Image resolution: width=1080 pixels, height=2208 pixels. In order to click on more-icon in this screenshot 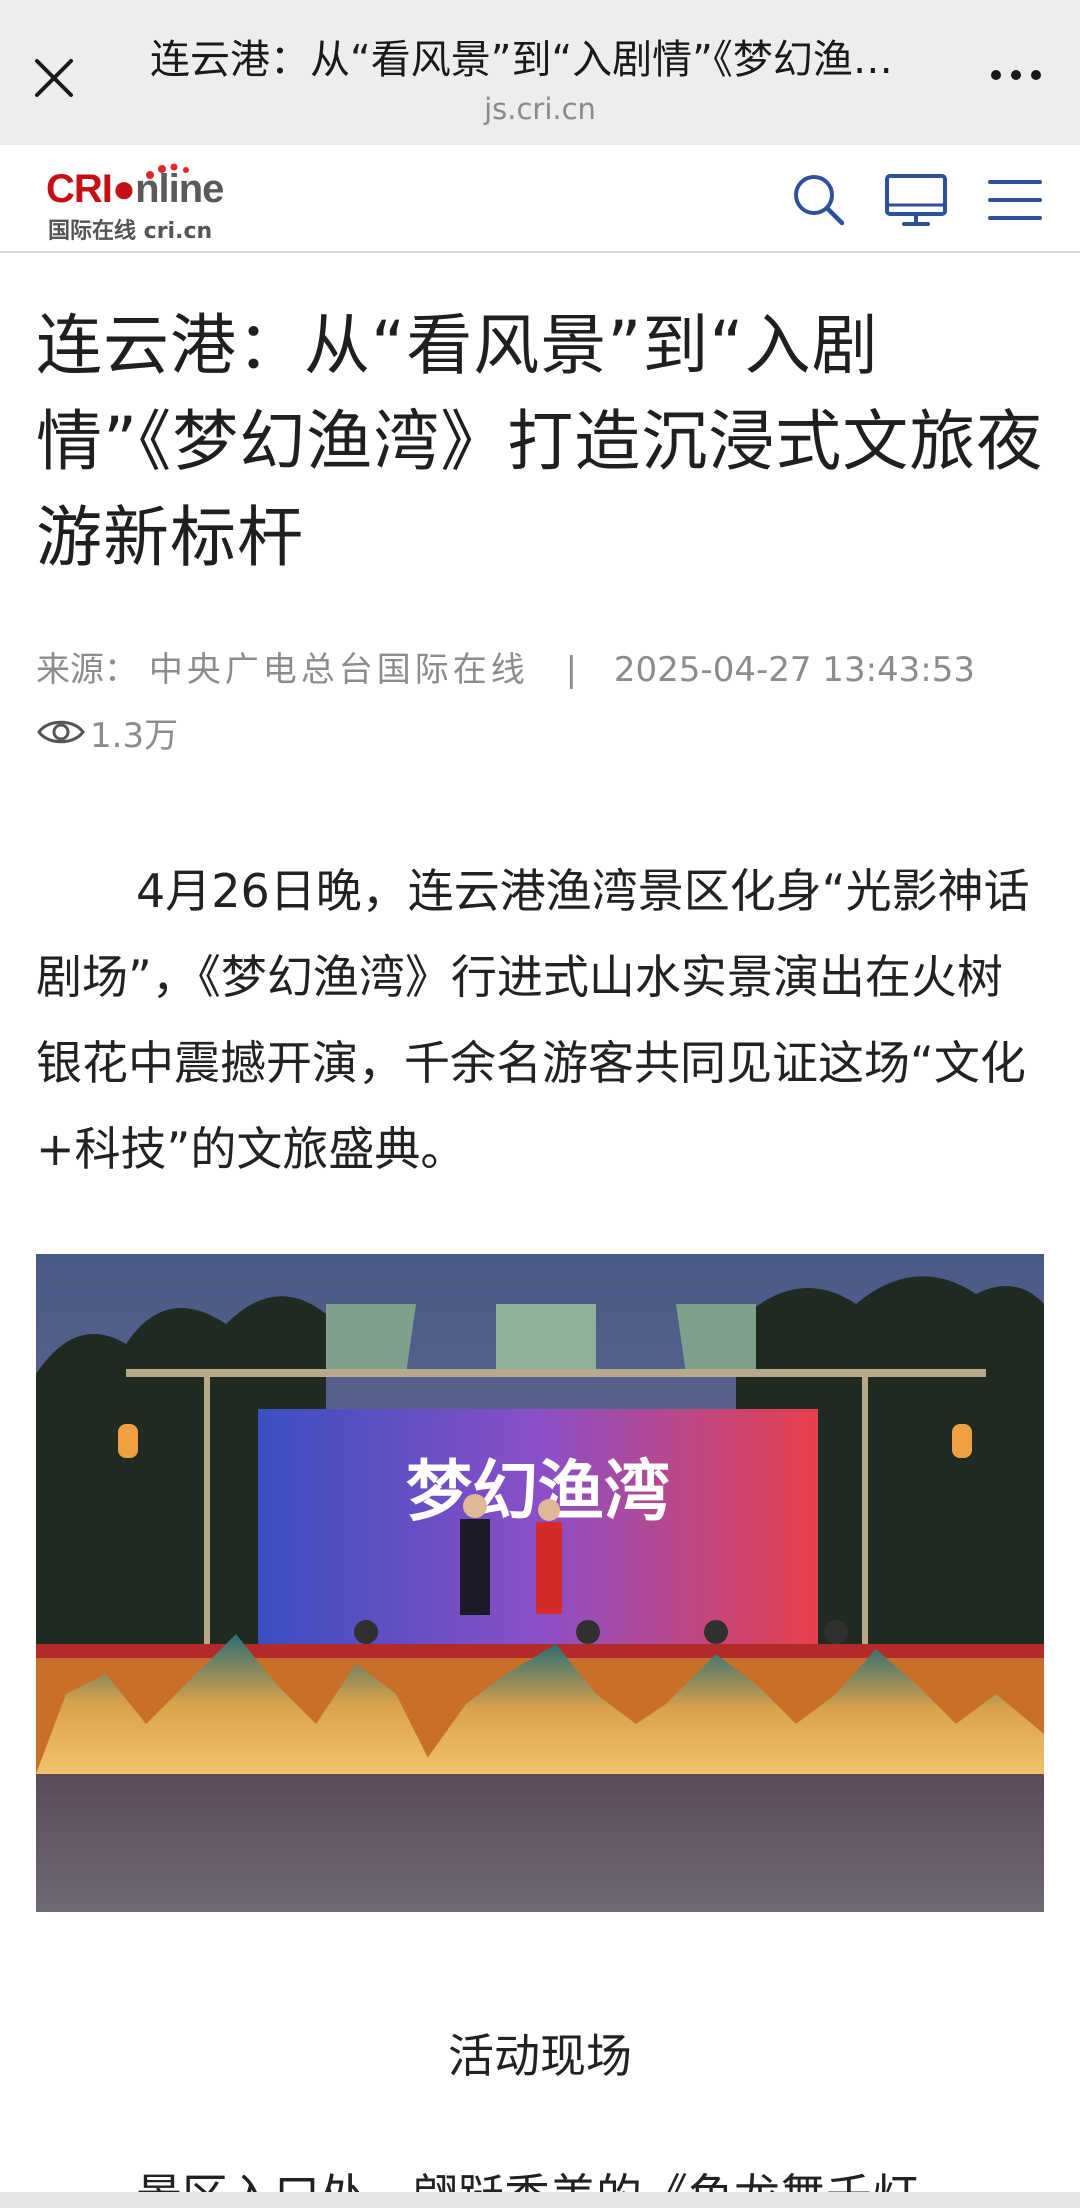, I will do `click(1016, 75)`.